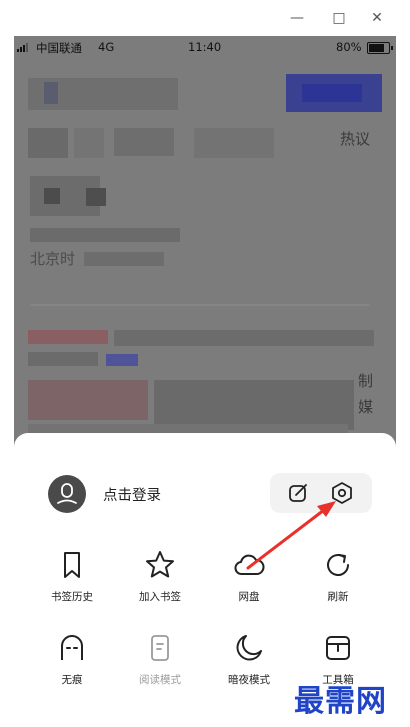  I want to click on annotation-arrow-shaft, so click(286, 539).